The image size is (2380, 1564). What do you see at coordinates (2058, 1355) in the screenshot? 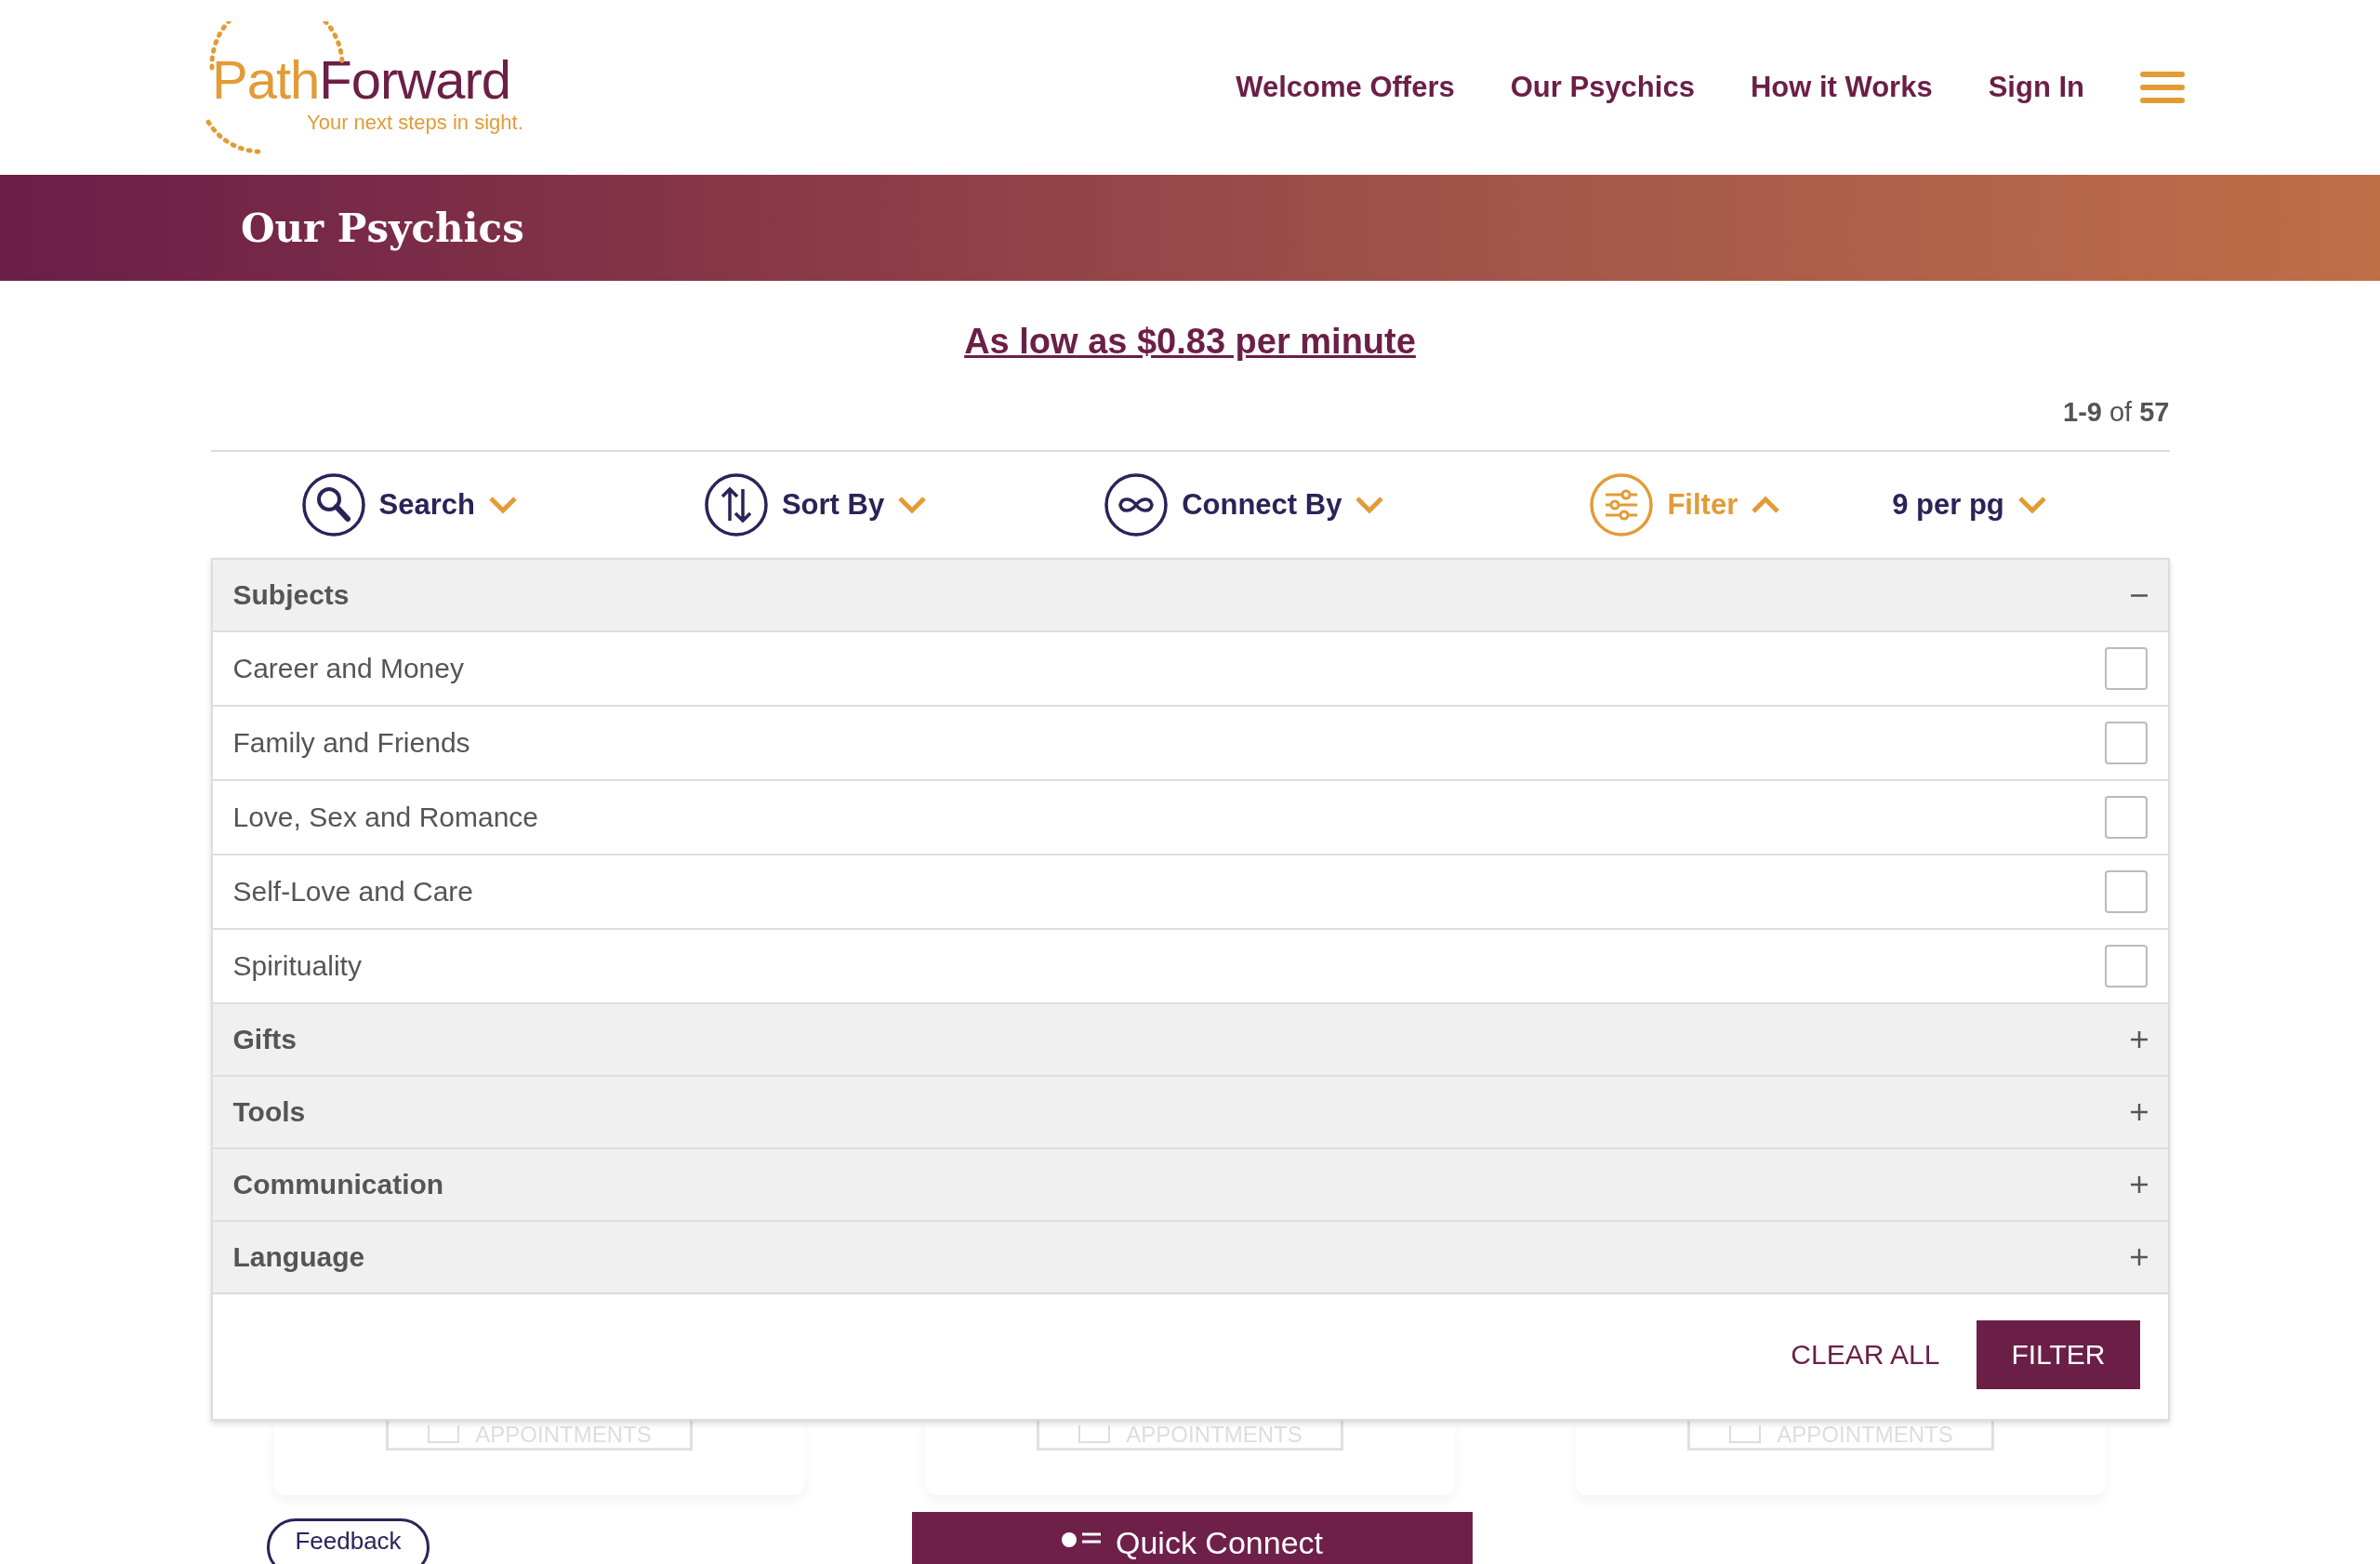
I see `filter-button: FILTER` at bounding box center [2058, 1355].